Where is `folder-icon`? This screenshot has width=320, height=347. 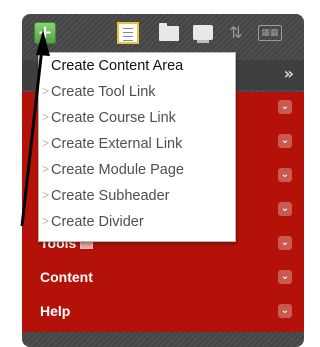 folder-icon is located at coordinates (169, 32).